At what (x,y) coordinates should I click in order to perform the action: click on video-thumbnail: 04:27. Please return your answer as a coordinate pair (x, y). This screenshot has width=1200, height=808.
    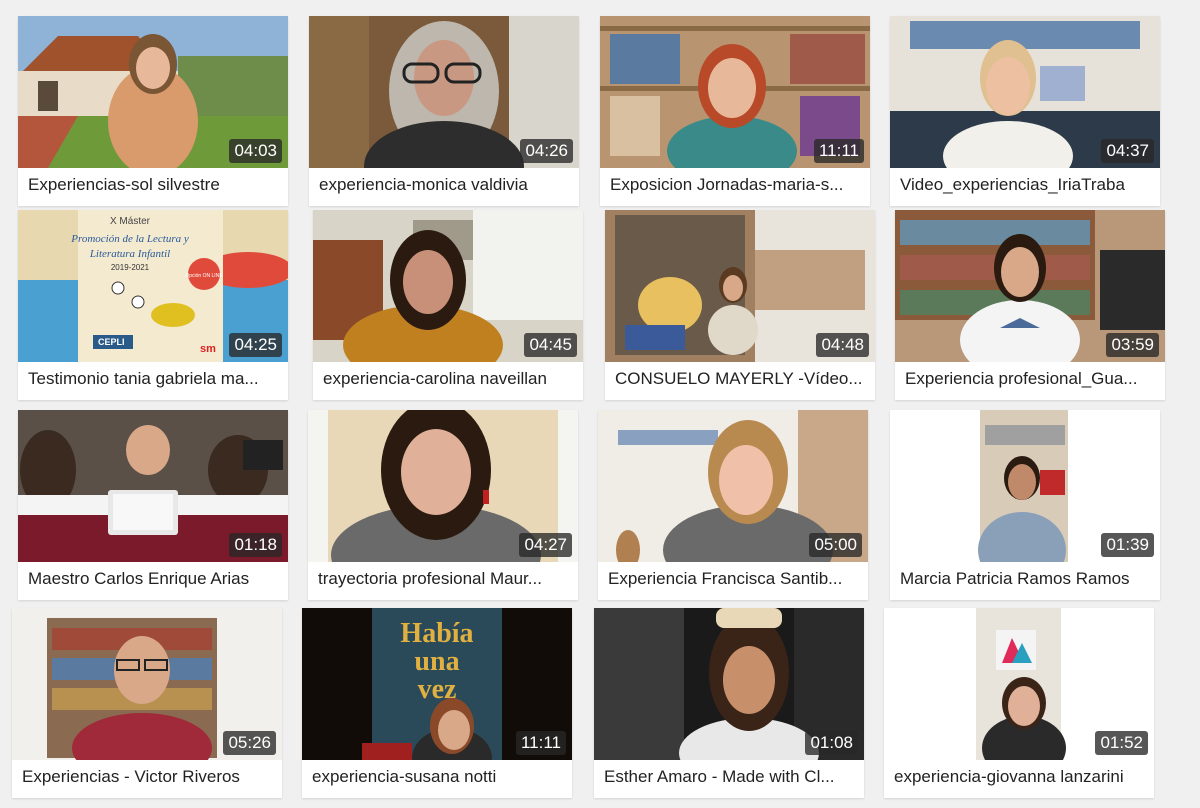
    Looking at the image, I should click on (443, 486).